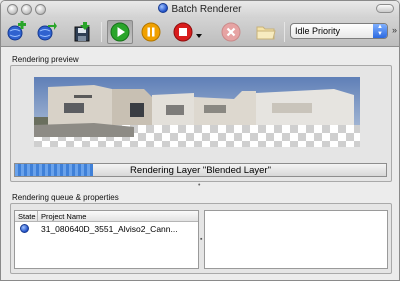 The image size is (400, 281). Describe the element at coordinates (106, 216) in the screenshot. I see `table-header: State Project Name` at that location.